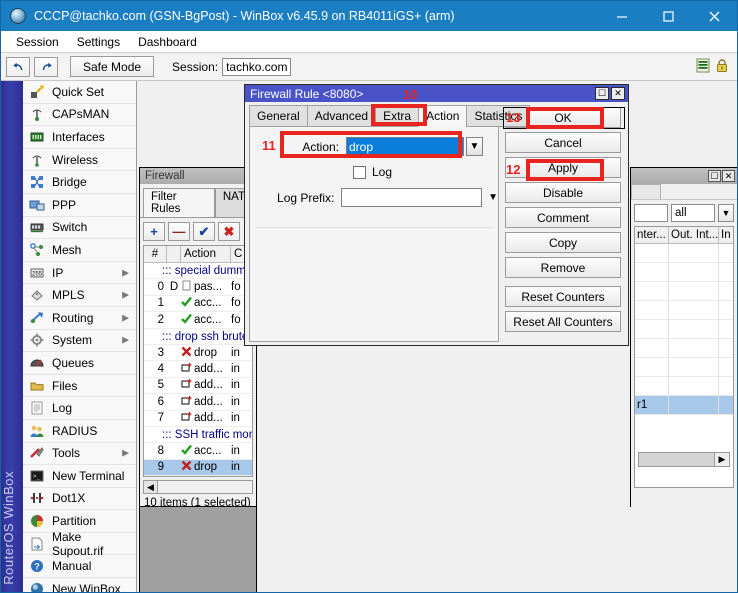 The height and width of the screenshot is (593, 738). Describe the element at coordinates (693, 213) in the screenshot. I see `filter-scope-select: all` at that location.